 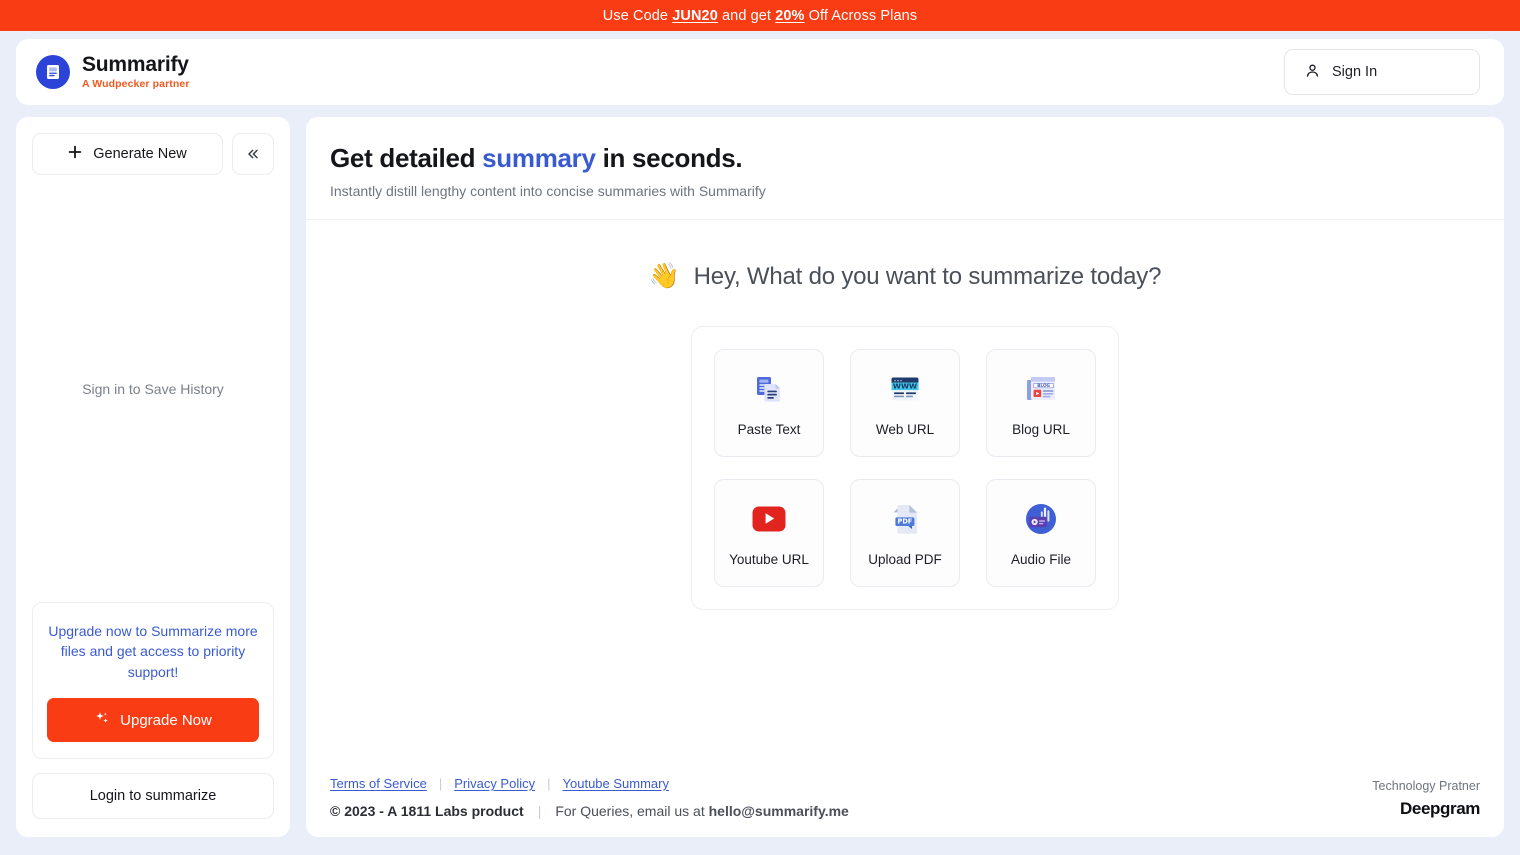 I want to click on history-list: Sign in to Save History, so click(x=153, y=388).